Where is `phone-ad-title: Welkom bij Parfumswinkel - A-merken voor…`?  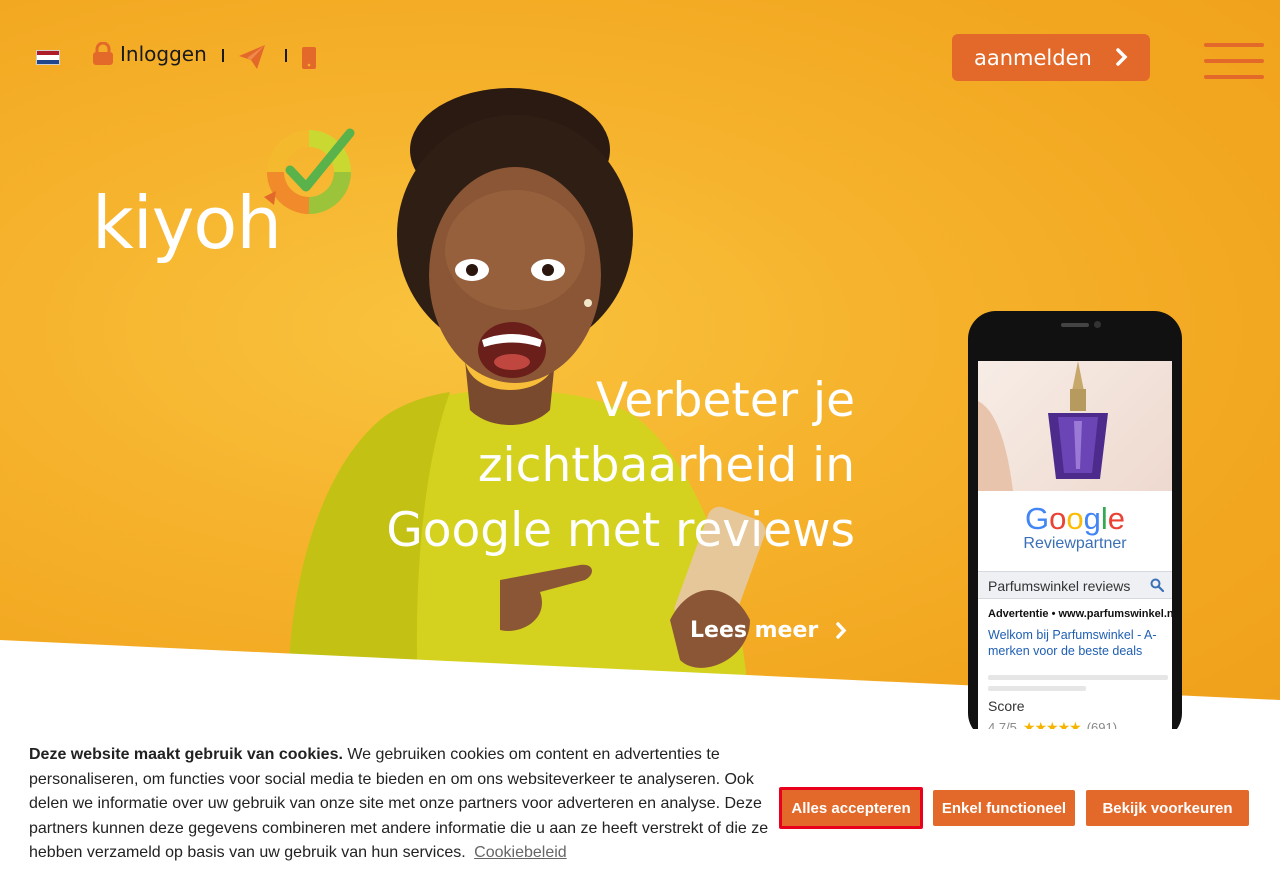
phone-ad-title: Welkom bij Parfumswinkel - A-merken voor… is located at coordinates (1072, 643).